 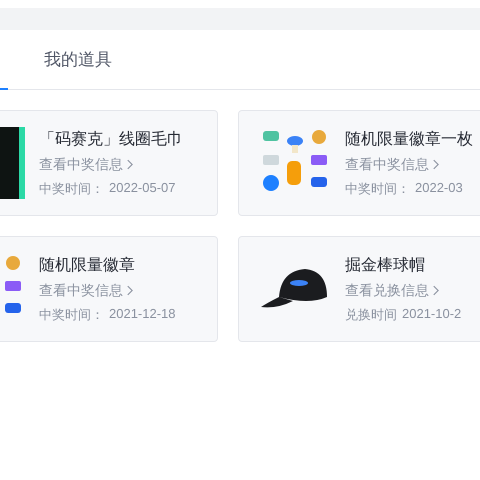 I want to click on prize-title: 随机限量徽章, so click(x=87, y=265).